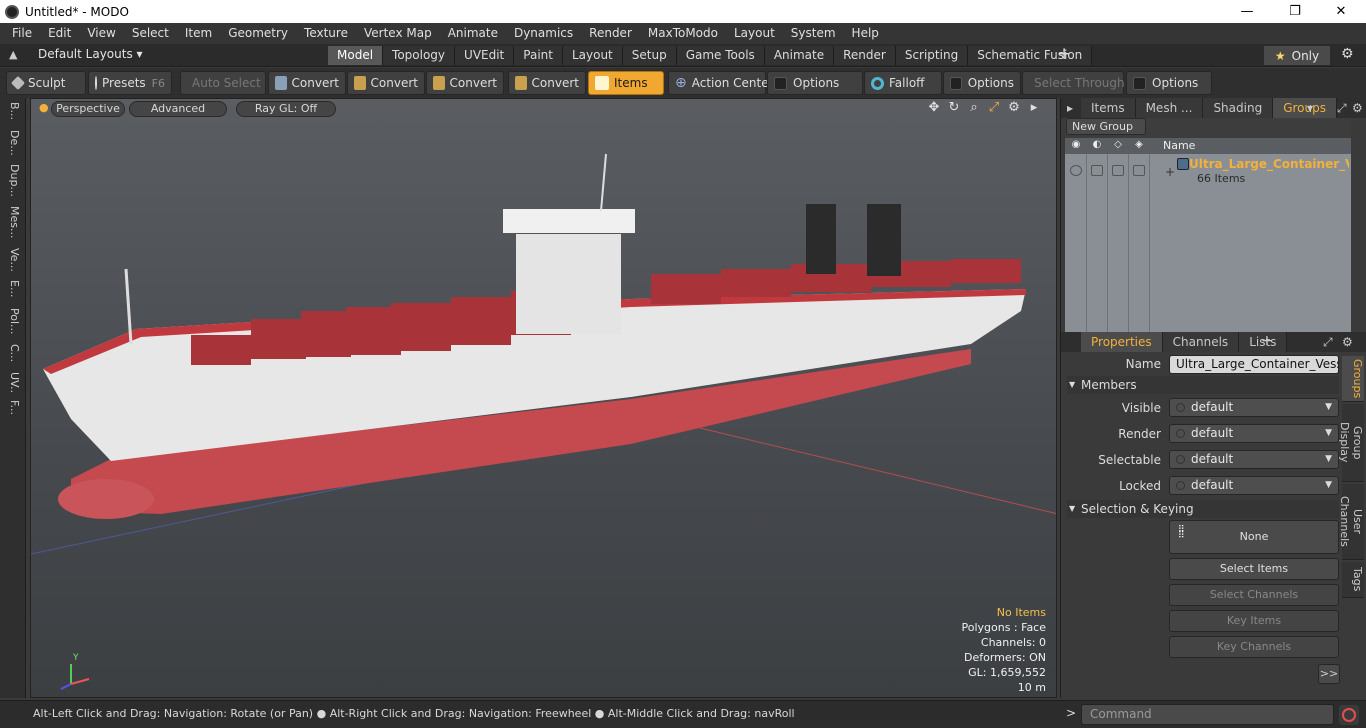 This screenshot has height=728, width=1366. I want to click on tab-paint: Paint, so click(538, 55).